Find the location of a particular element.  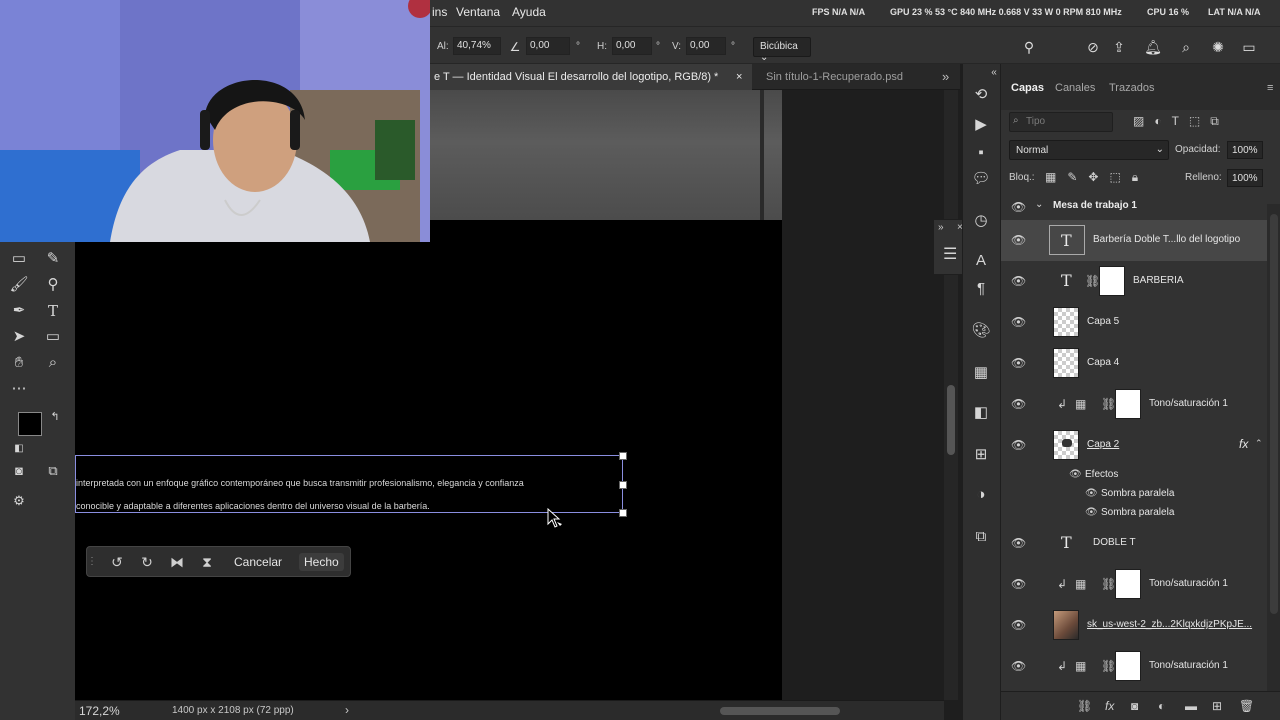

chevron-down-icon: ⌄ is located at coordinates (1039, 204).